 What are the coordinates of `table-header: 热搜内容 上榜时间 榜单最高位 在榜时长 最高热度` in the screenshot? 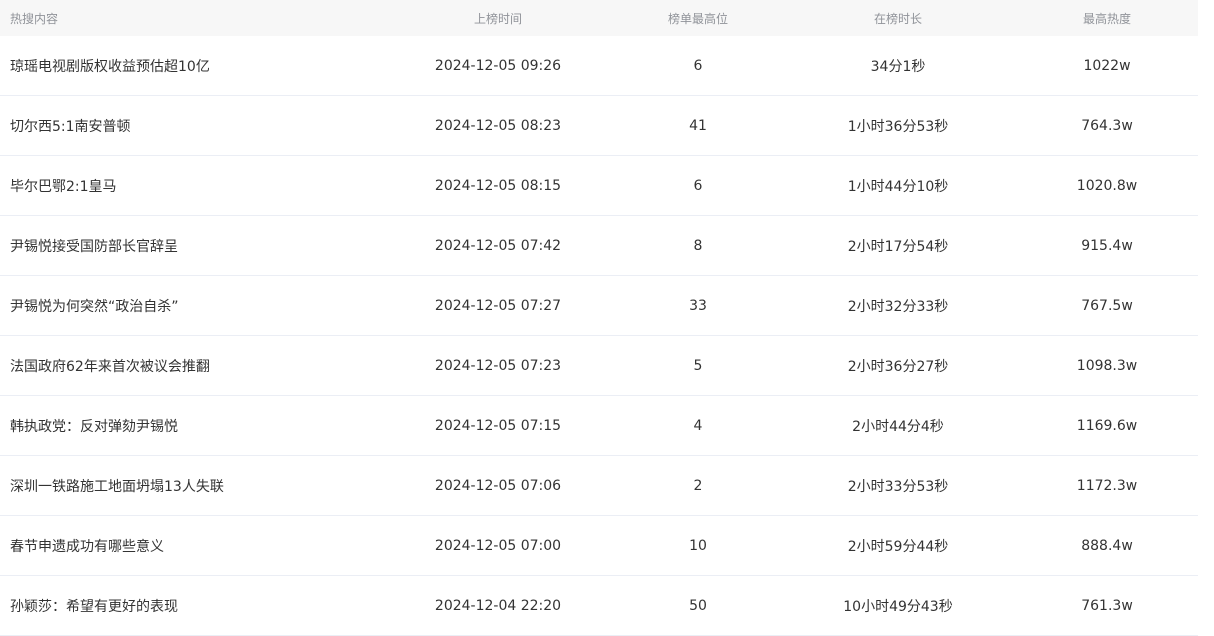 It's located at (599, 18).